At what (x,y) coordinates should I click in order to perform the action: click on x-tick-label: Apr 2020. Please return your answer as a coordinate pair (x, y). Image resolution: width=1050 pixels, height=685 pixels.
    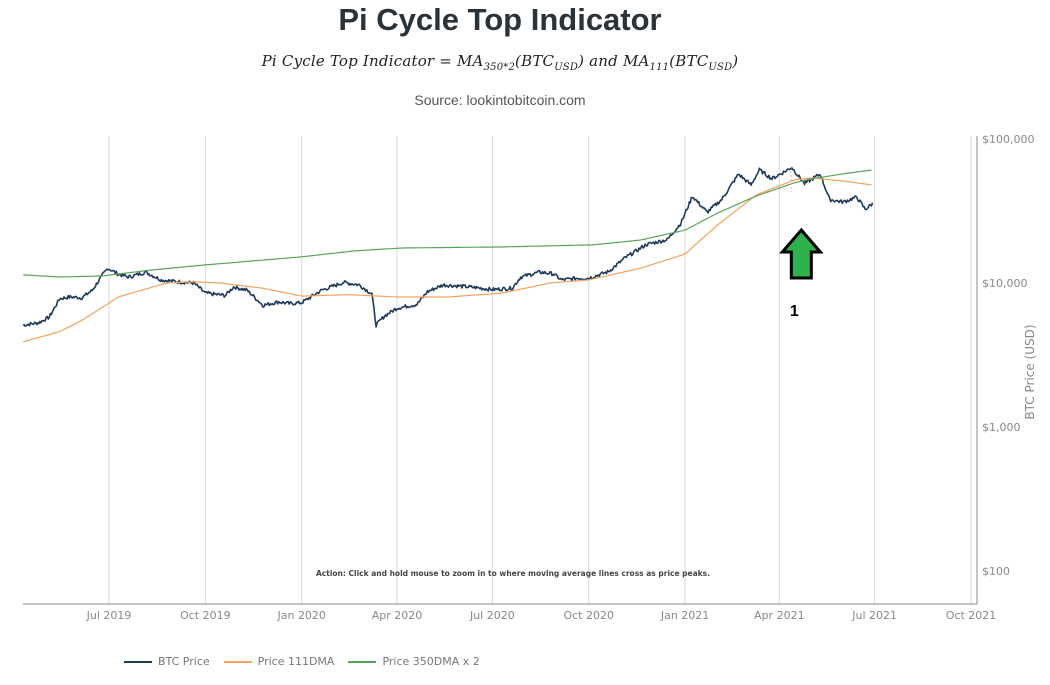
    Looking at the image, I should click on (397, 615).